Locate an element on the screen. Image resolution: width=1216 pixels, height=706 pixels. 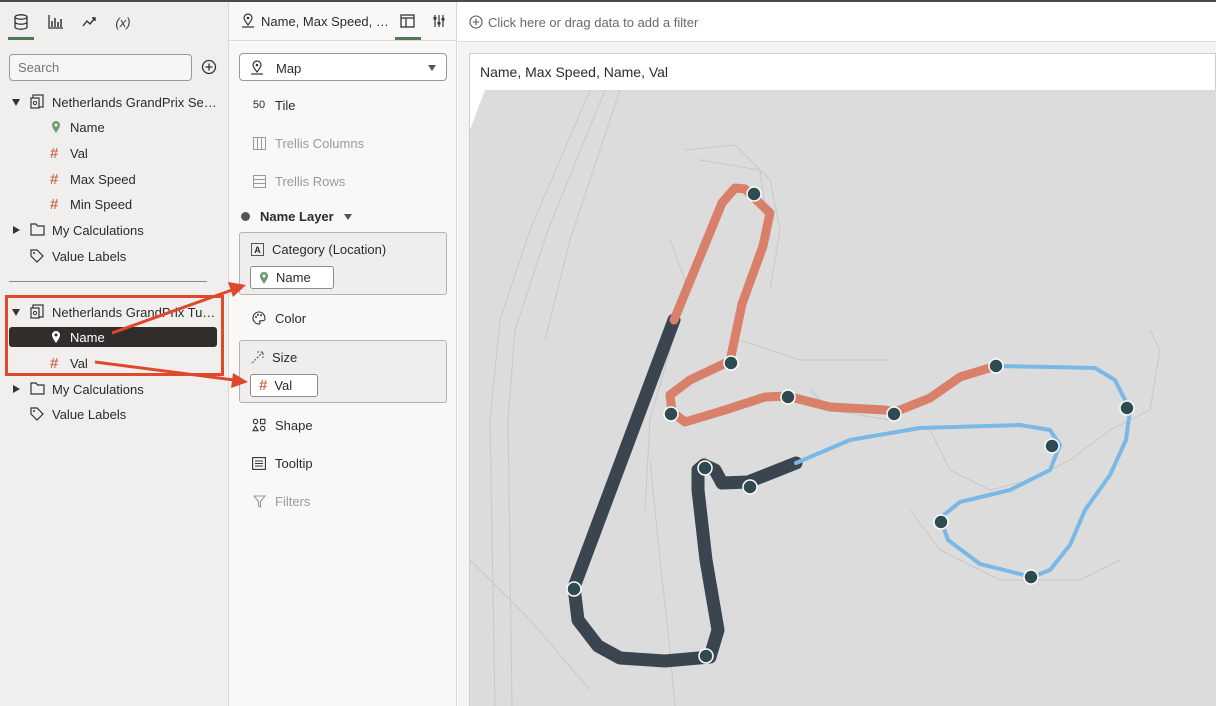
value-labels-item-2: Value Labels is located at coordinates (114, 414).